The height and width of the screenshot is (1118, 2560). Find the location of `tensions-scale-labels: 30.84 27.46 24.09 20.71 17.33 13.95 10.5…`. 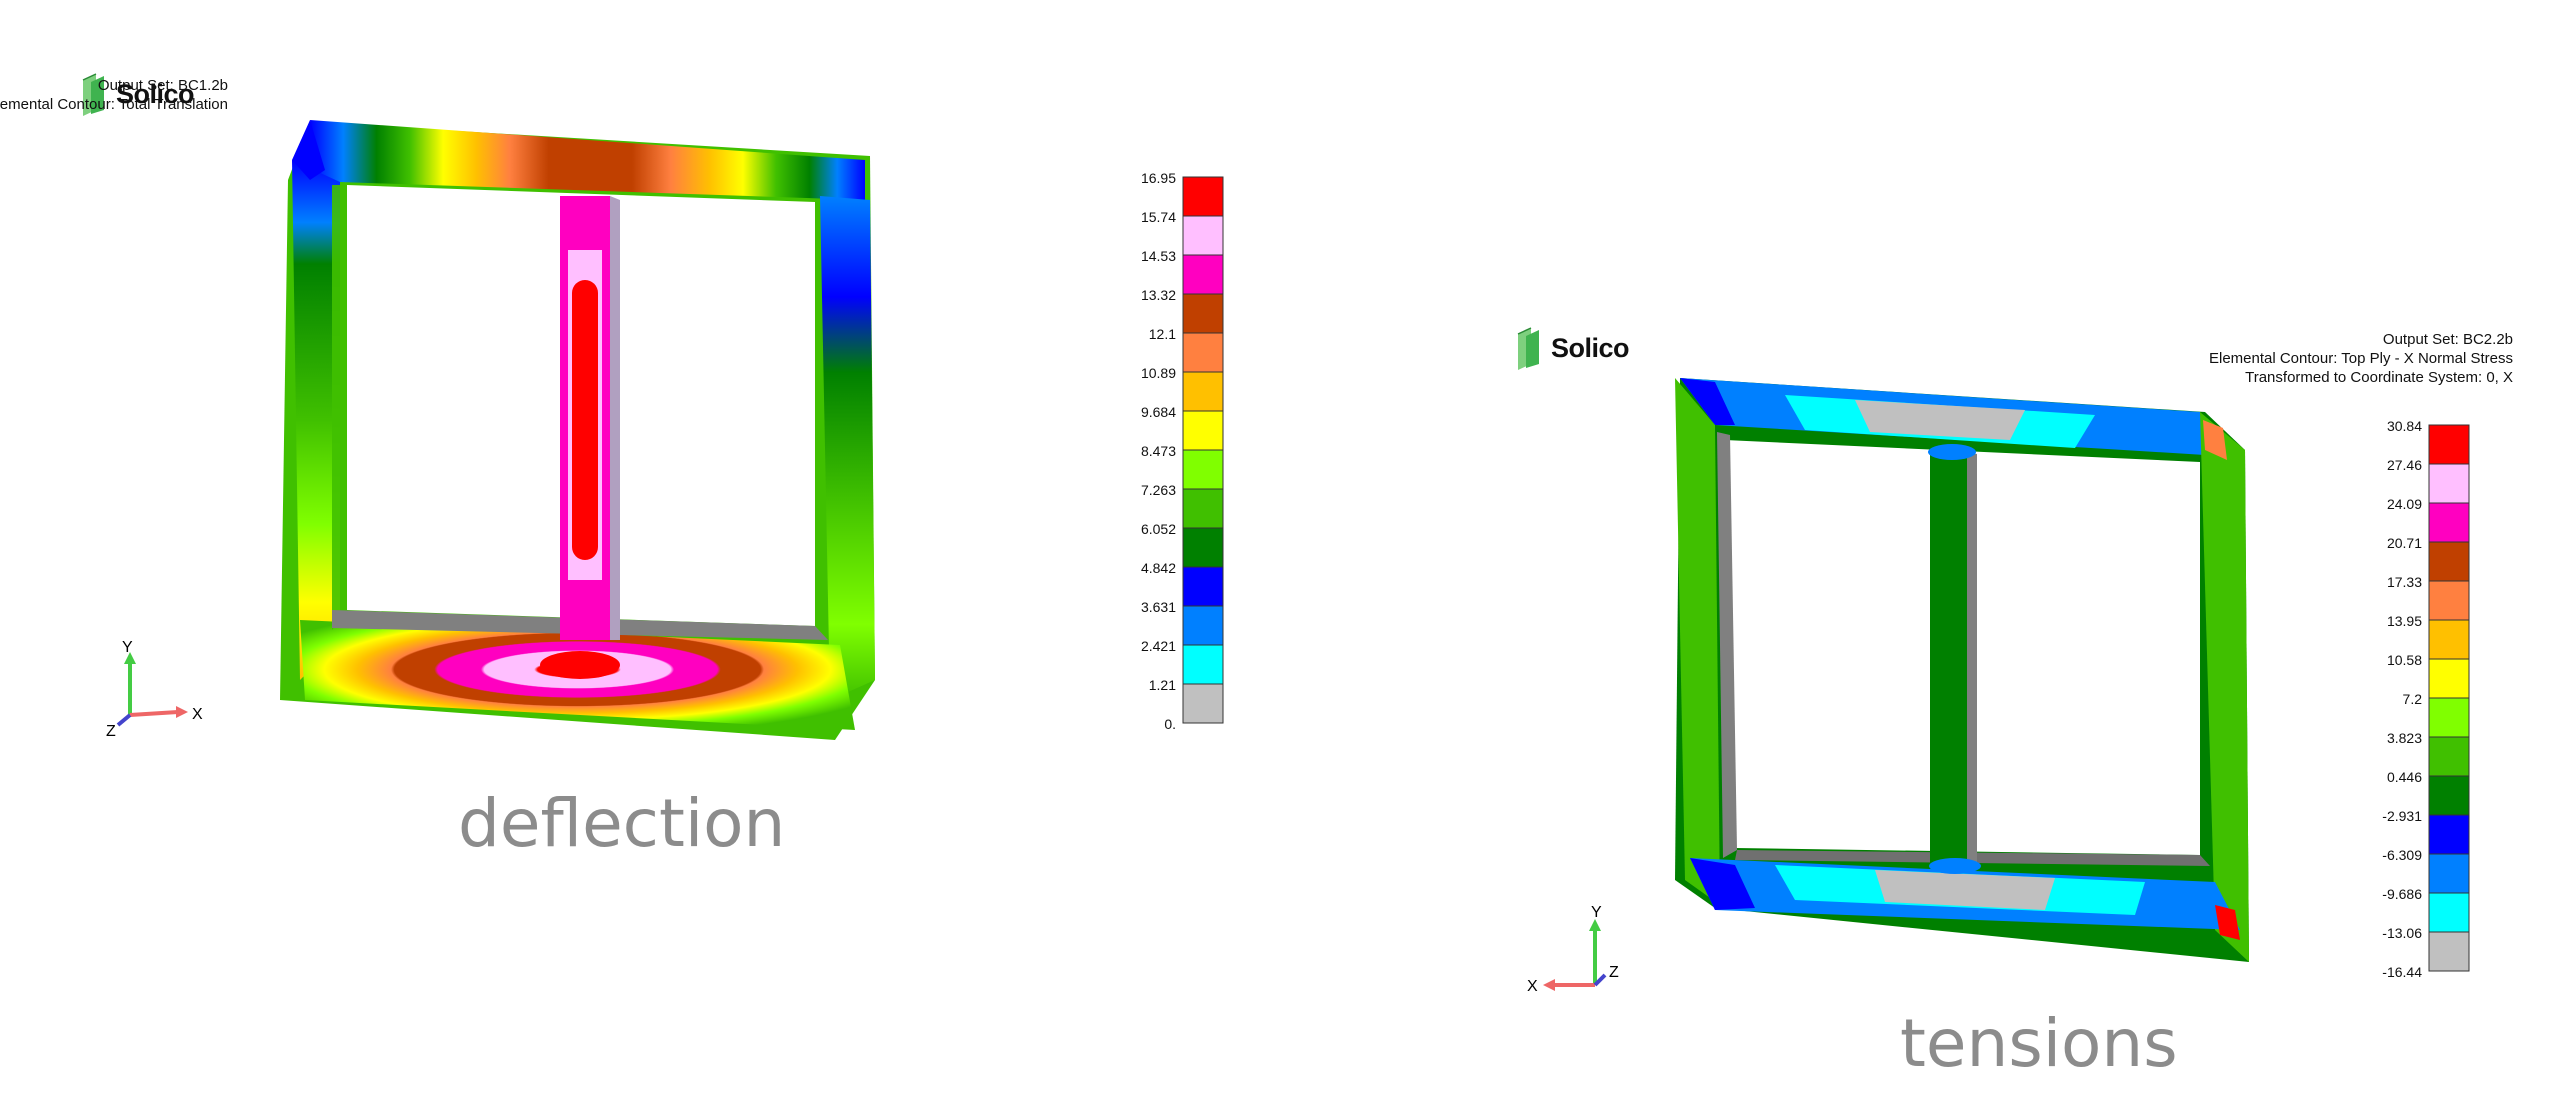

tensions-scale-labels: 30.84 27.46 24.09 20.71 17.33 13.95 10.5… is located at coordinates (2379, 708).